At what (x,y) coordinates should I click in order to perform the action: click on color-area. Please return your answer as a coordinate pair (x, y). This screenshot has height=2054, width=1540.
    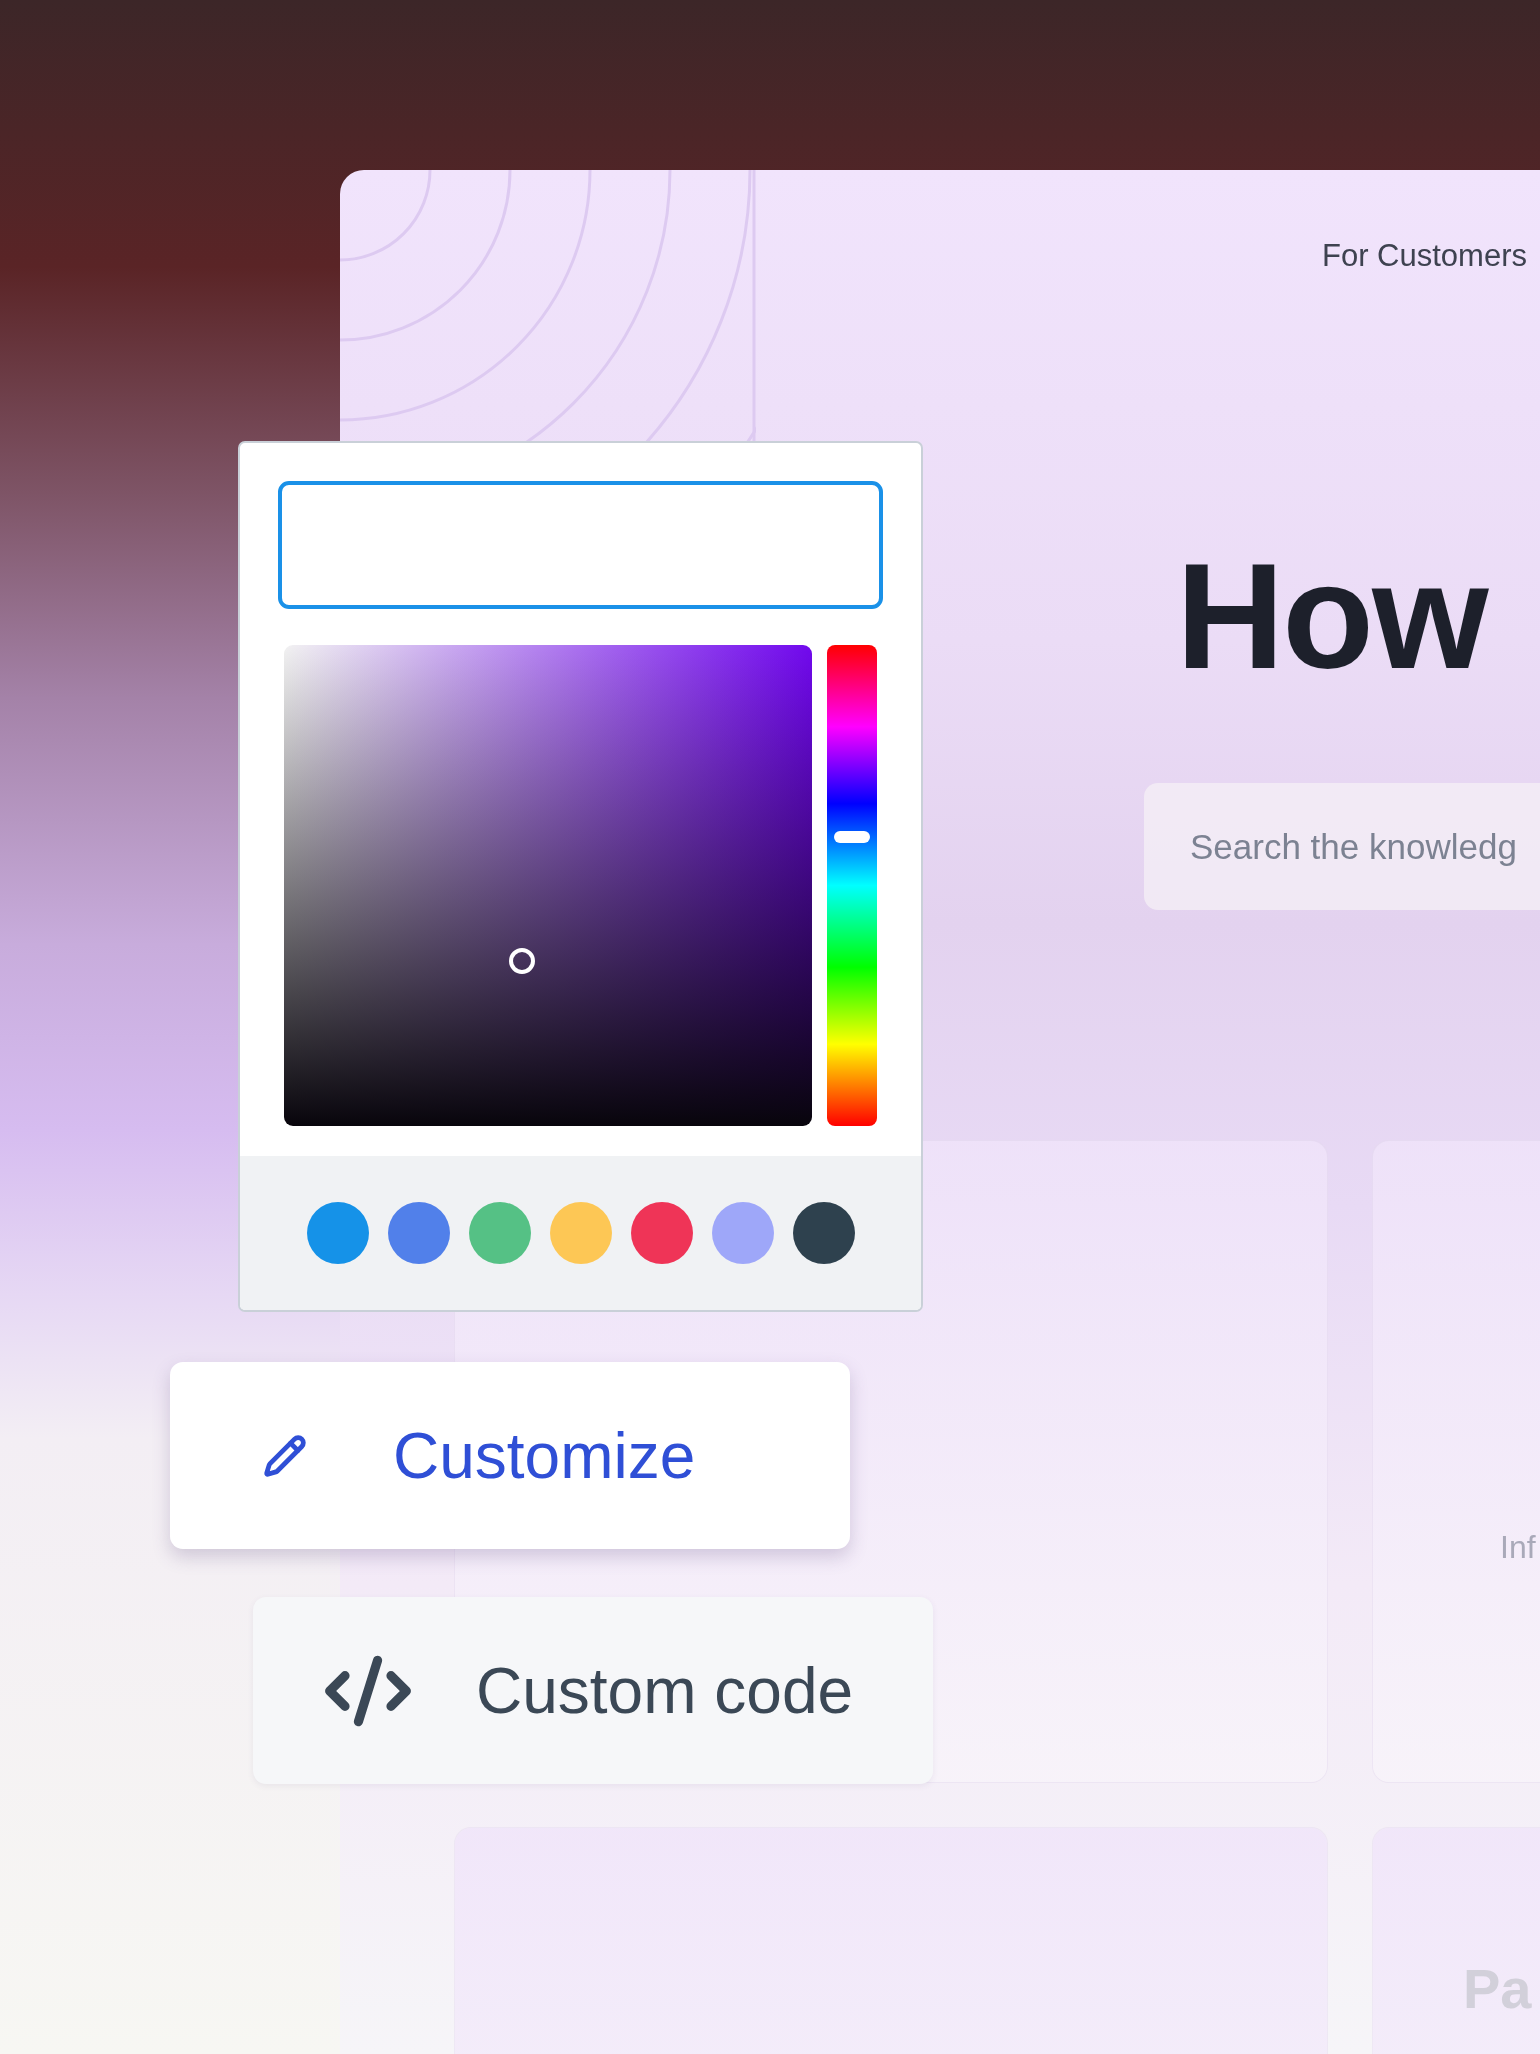
    Looking at the image, I should click on (548, 885).